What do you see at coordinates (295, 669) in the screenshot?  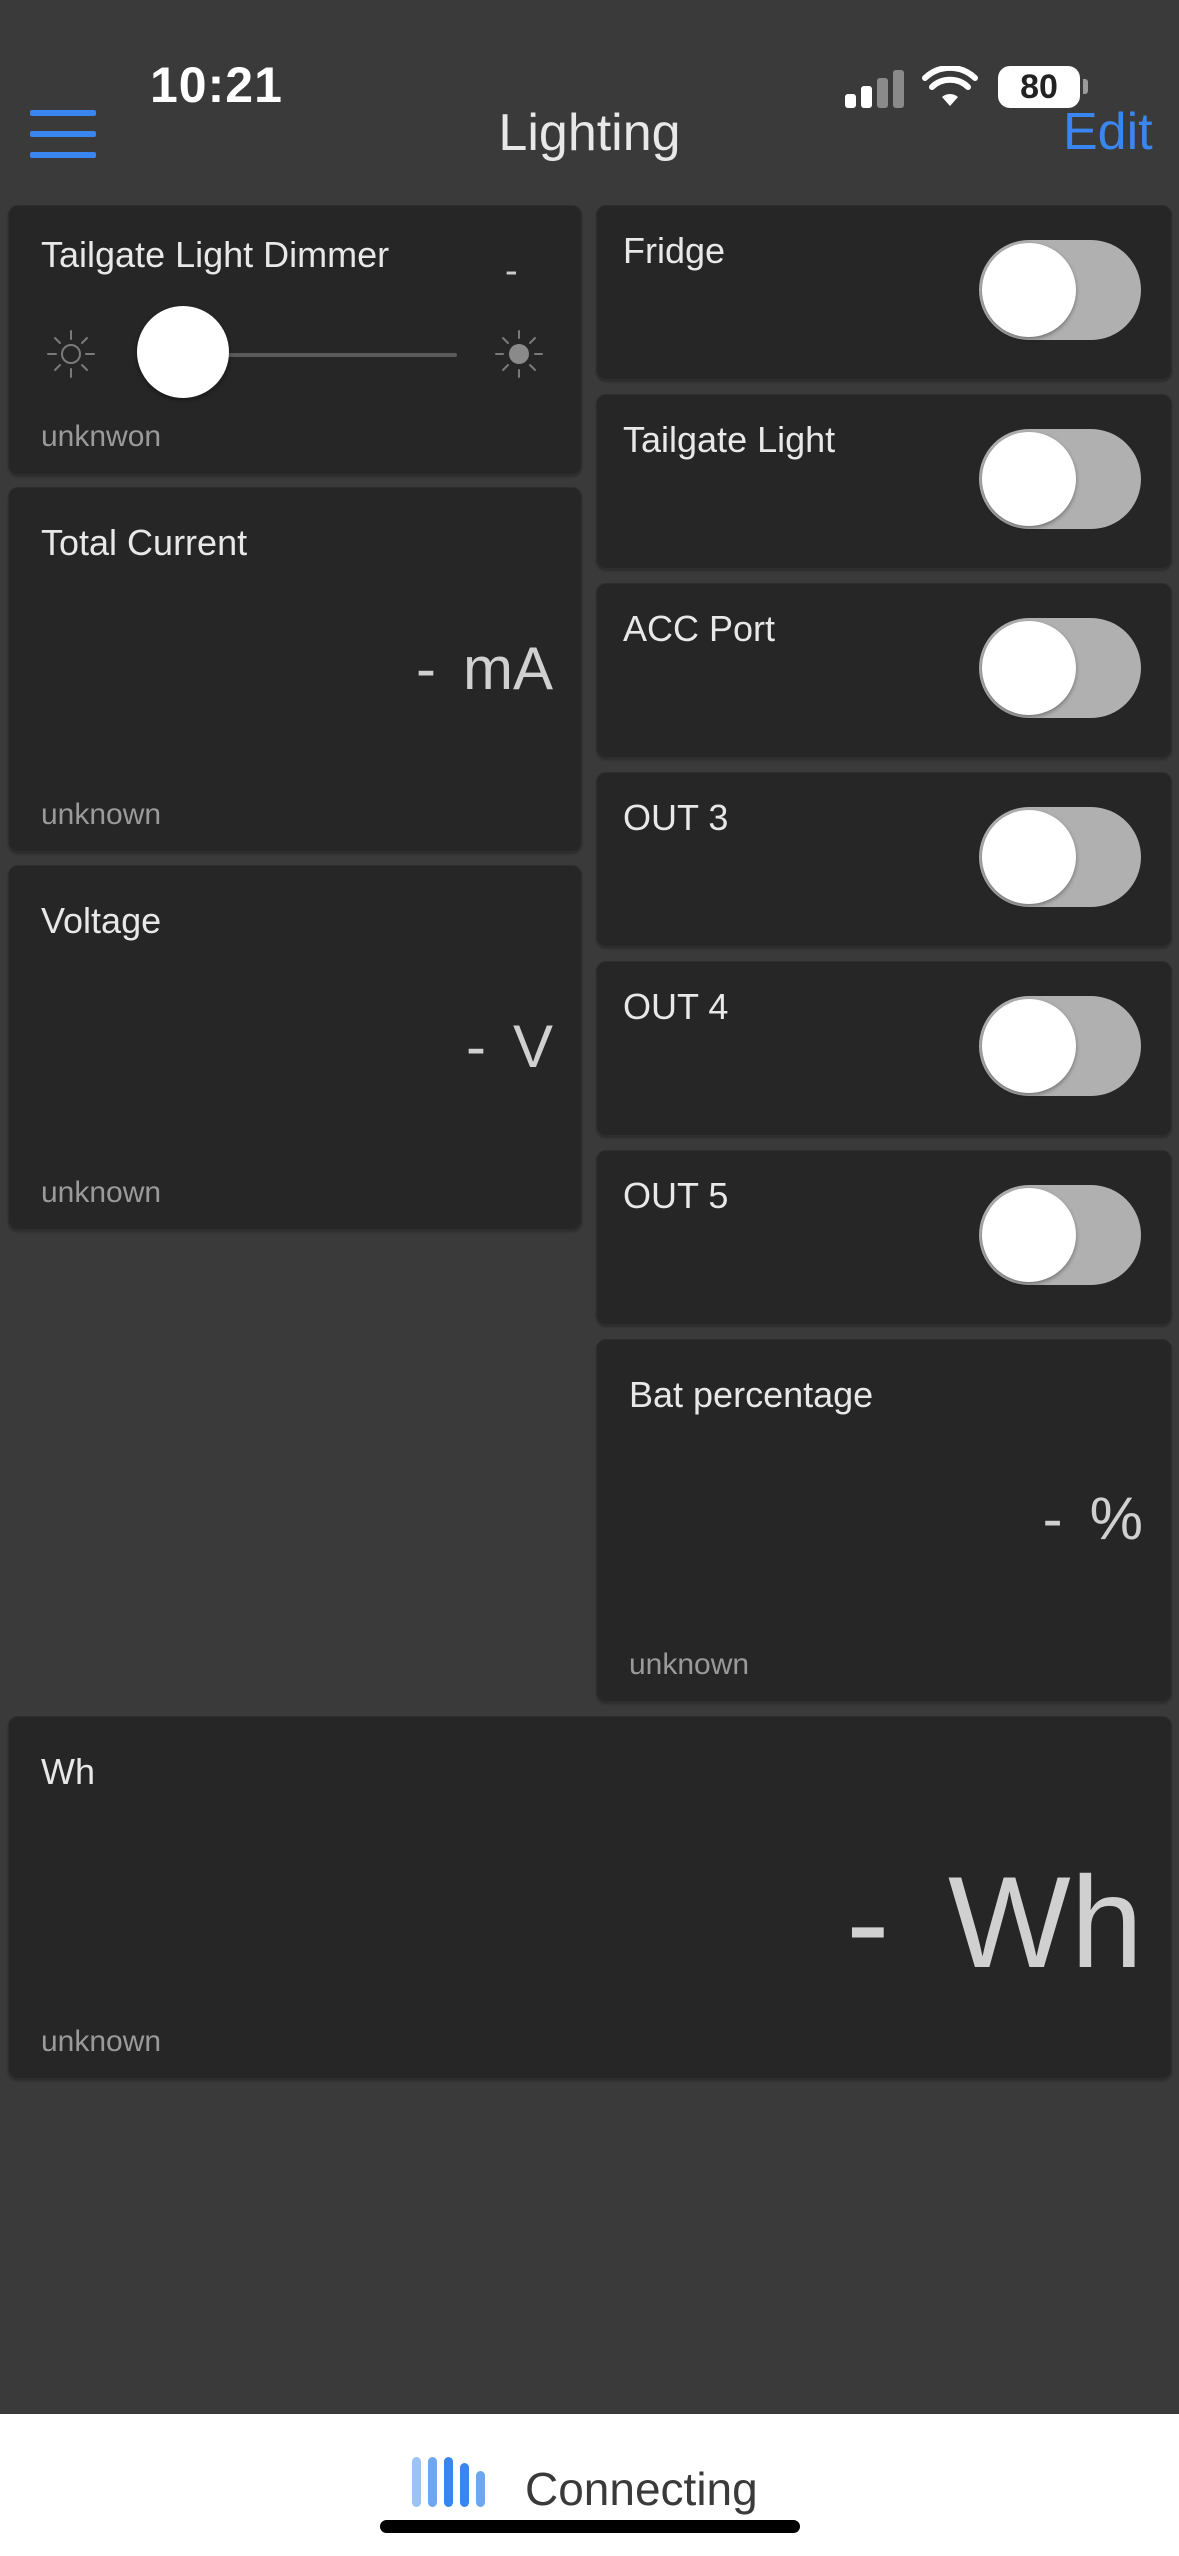 I see `current-card: Total Current - mA unknown` at bounding box center [295, 669].